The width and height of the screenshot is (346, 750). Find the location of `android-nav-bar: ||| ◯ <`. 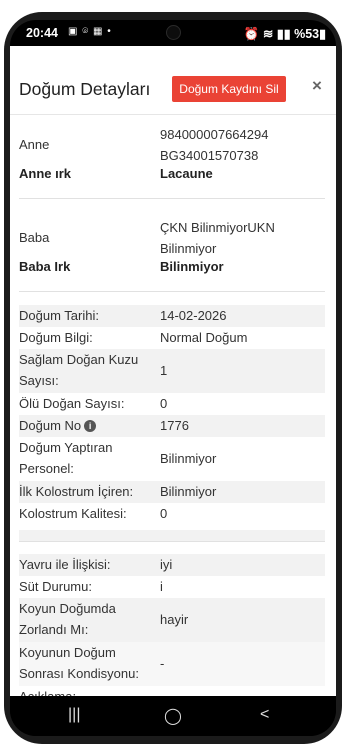

android-nav-bar: ||| ◯ < is located at coordinates (173, 716).